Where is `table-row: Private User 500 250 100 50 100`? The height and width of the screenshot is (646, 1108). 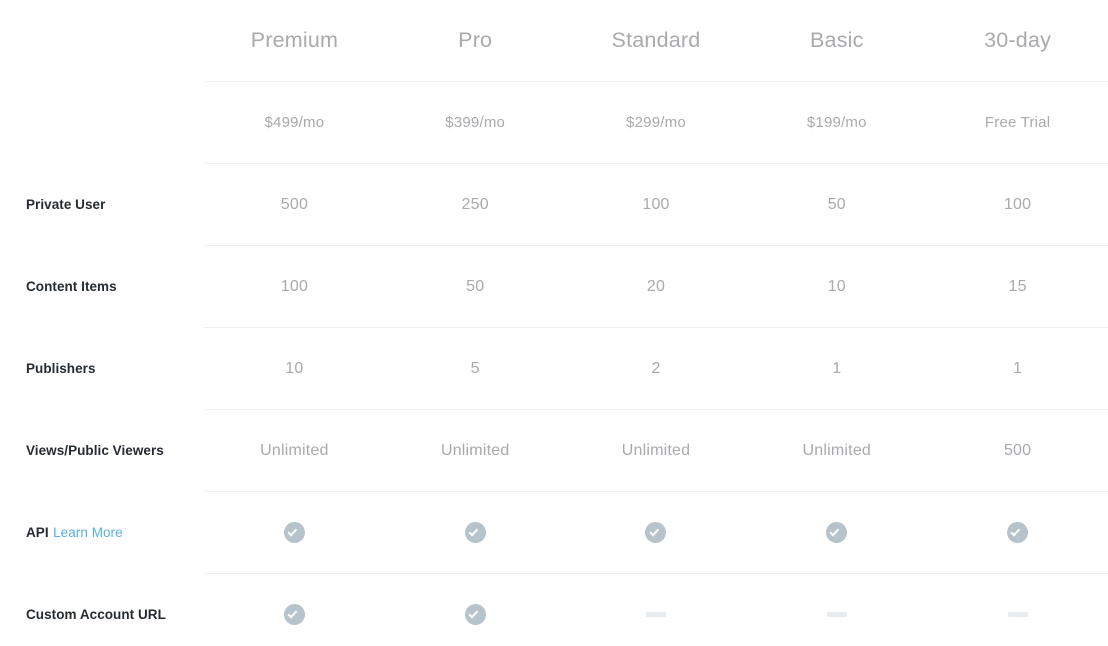
table-row: Private User 500 250 100 50 100 is located at coordinates (554, 204).